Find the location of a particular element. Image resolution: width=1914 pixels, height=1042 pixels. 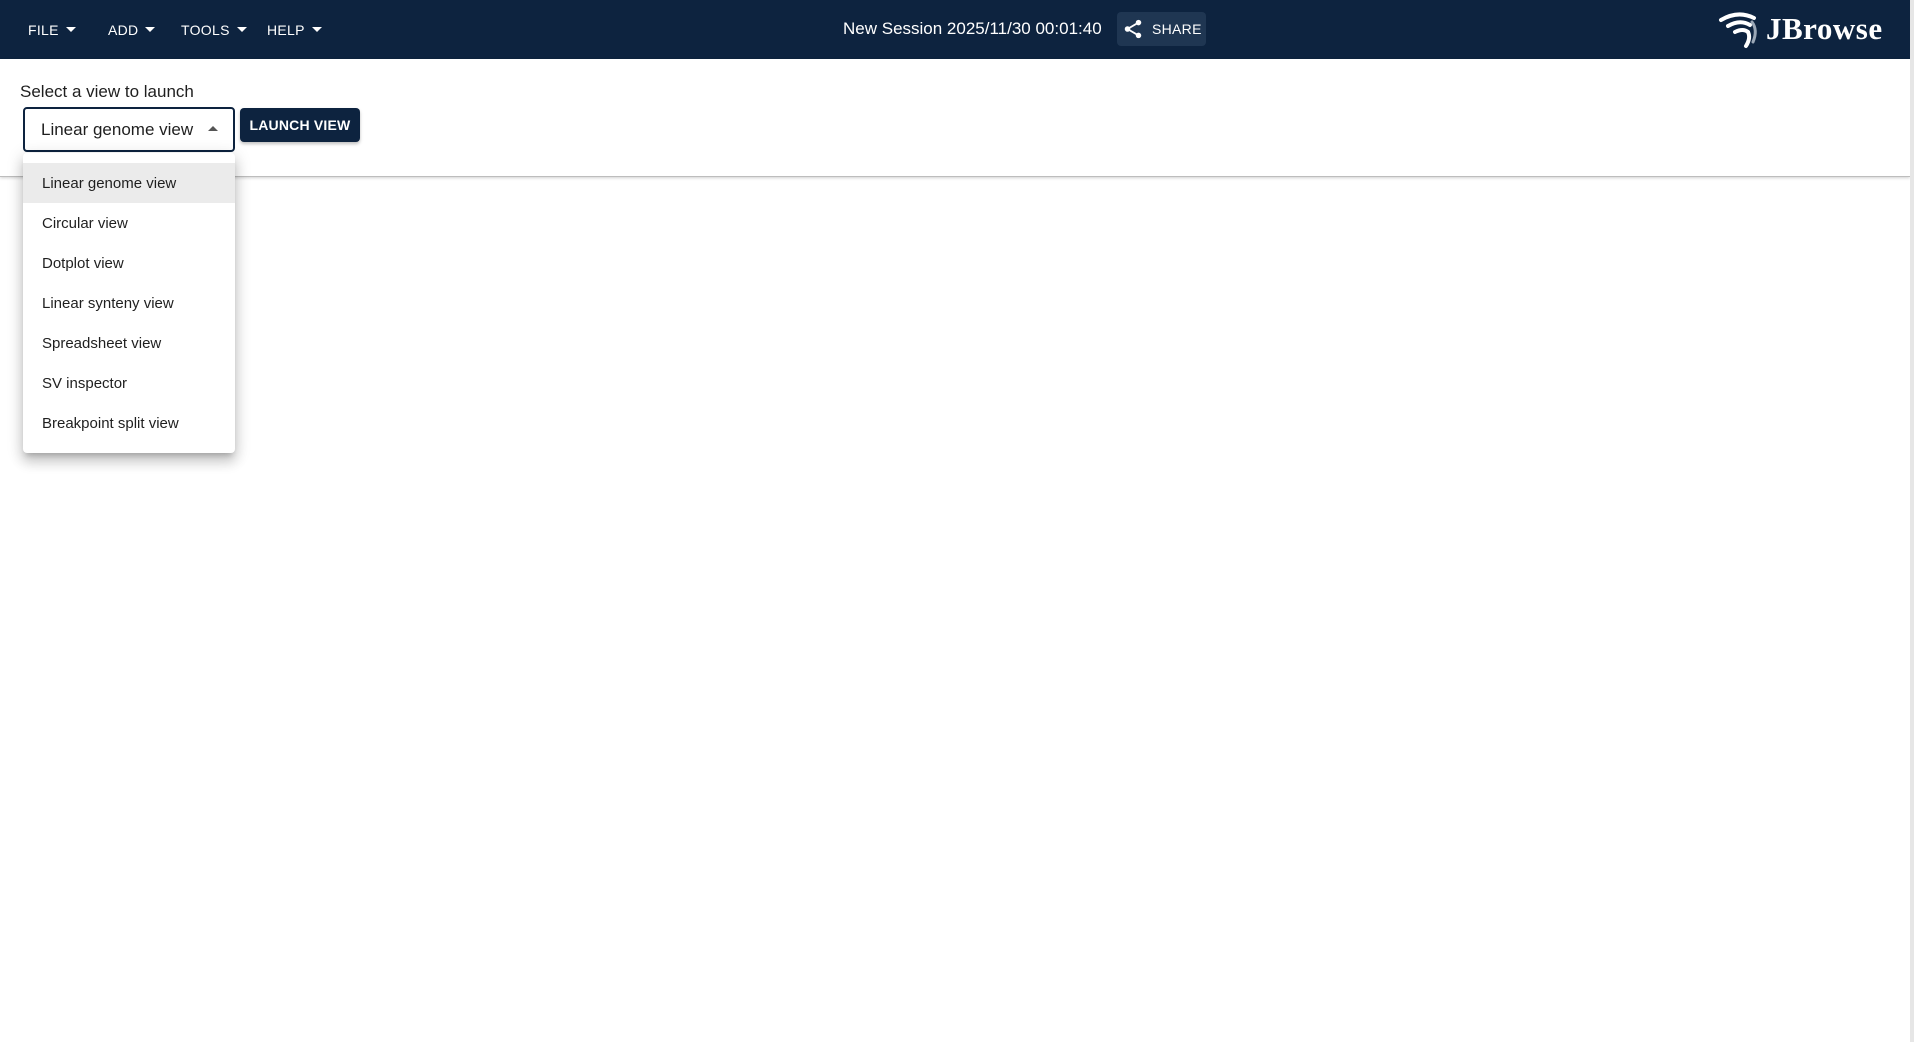

session-title: New Session 2025/11/30 00:01:40 is located at coordinates (972, 29).